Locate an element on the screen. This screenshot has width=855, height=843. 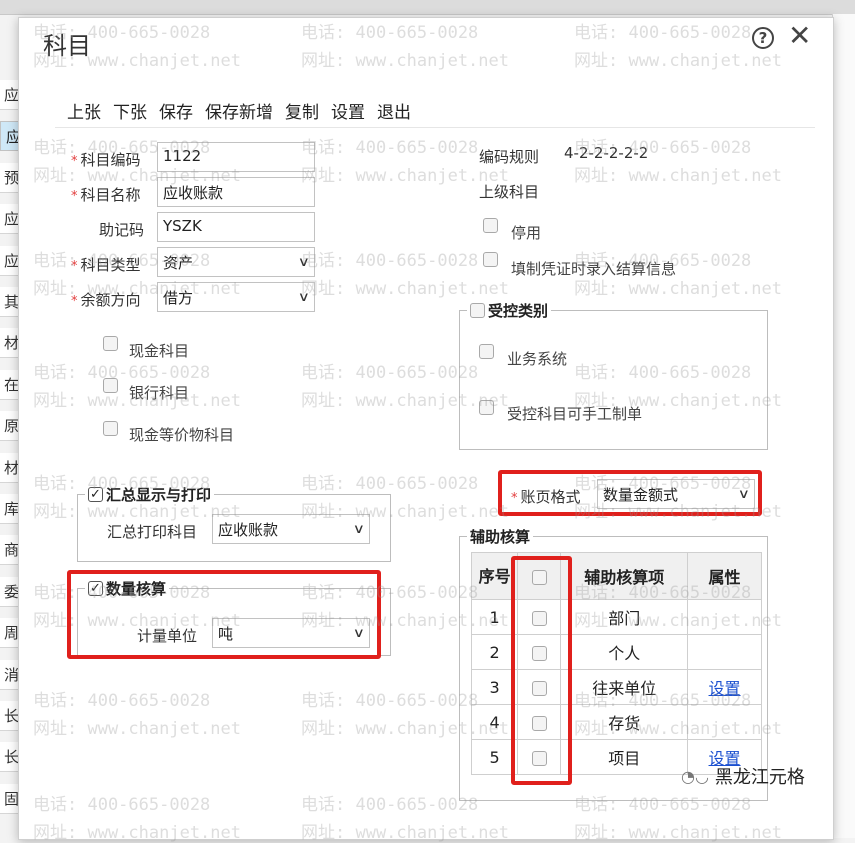
help-icon: ? is located at coordinates (763, 38).